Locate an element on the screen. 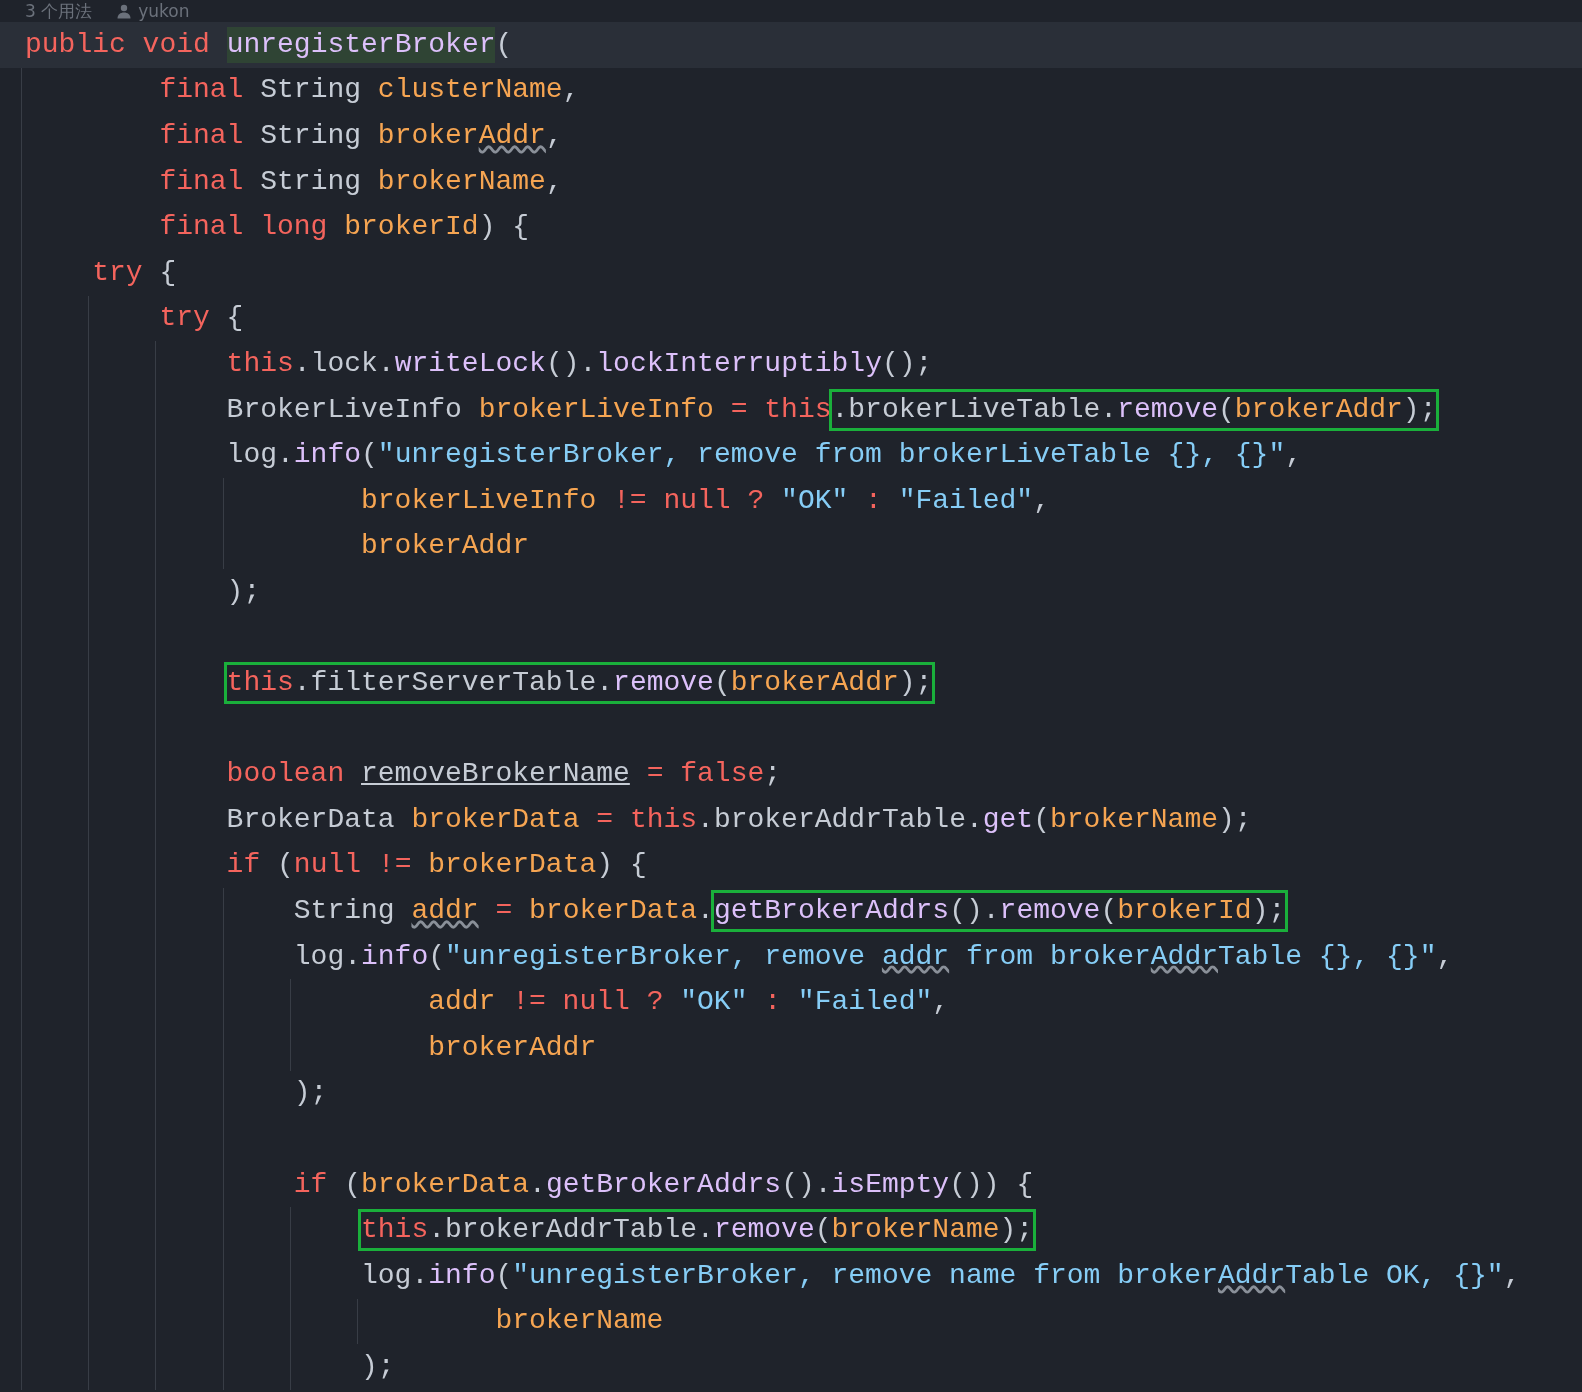 The height and width of the screenshot is (1392, 1582). code-line: log.info("unregisterBroker, remove name from brokerAddrTable OK, {}", is located at coordinates (941, 1275).